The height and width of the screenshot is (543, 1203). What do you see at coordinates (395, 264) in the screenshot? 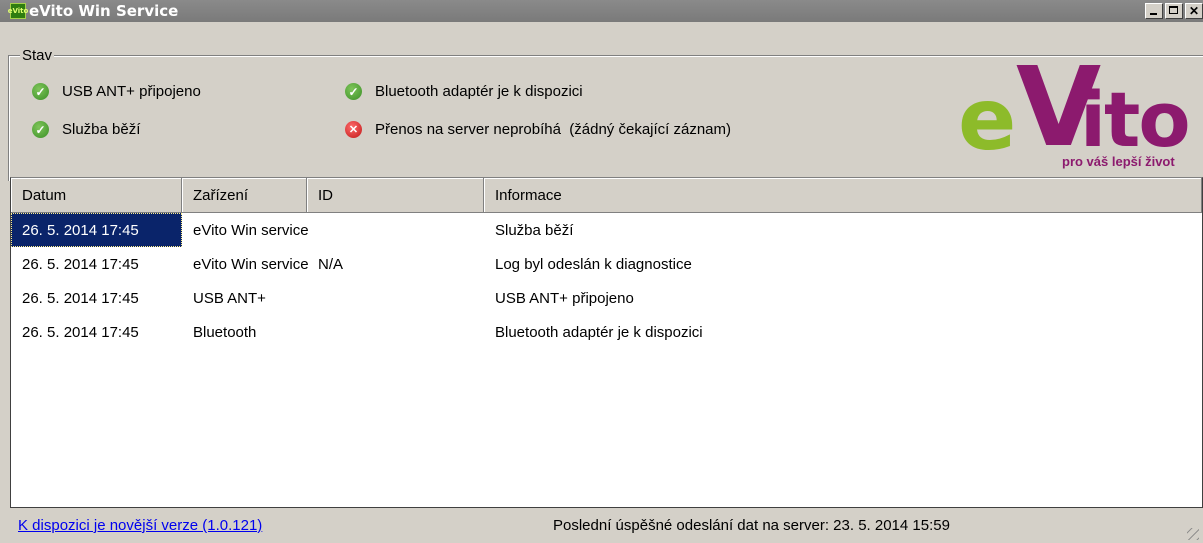
I see `table-cell-id: N/A` at bounding box center [395, 264].